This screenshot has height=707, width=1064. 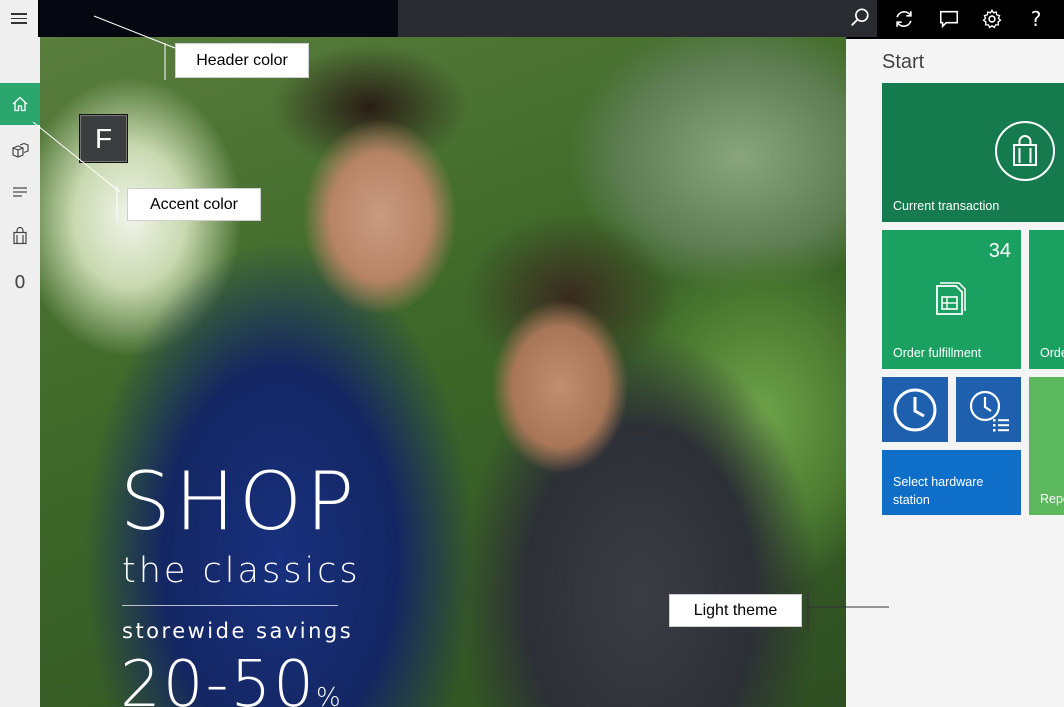 What do you see at coordinates (238, 631) in the screenshot?
I see `hero-savings: storewide savings` at bounding box center [238, 631].